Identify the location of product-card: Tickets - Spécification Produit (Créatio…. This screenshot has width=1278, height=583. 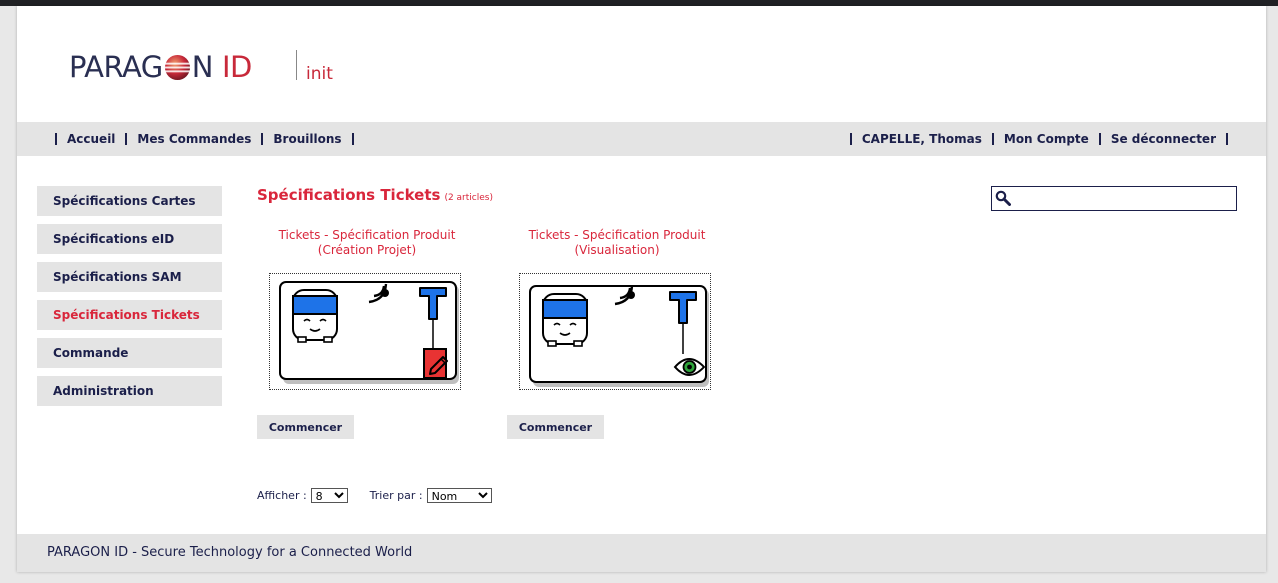
(364, 333).